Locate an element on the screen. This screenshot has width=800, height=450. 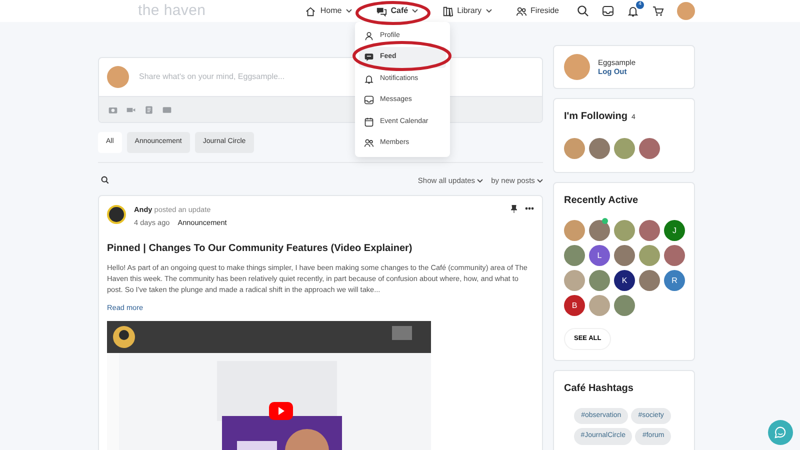
chat-icon is located at coordinates (780, 432).